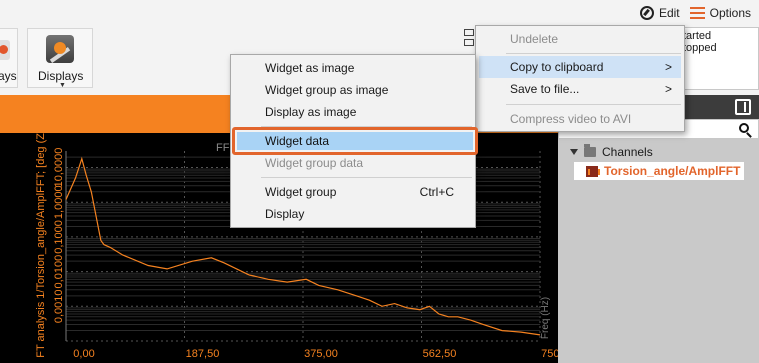  What do you see at coordinates (353, 214) in the screenshot?
I see `menu-item-display: Display` at bounding box center [353, 214].